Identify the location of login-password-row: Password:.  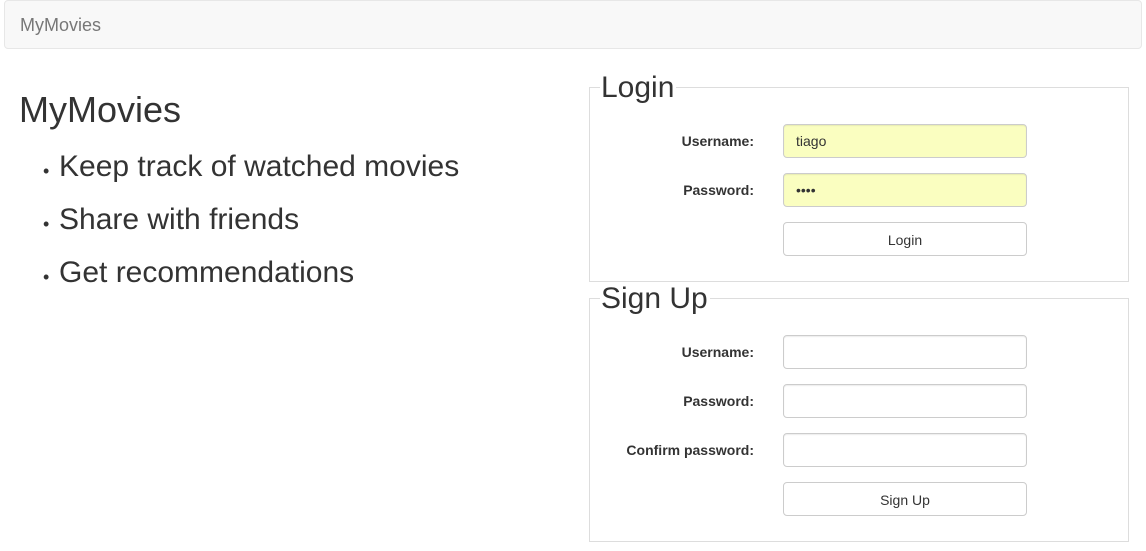
(860, 190).